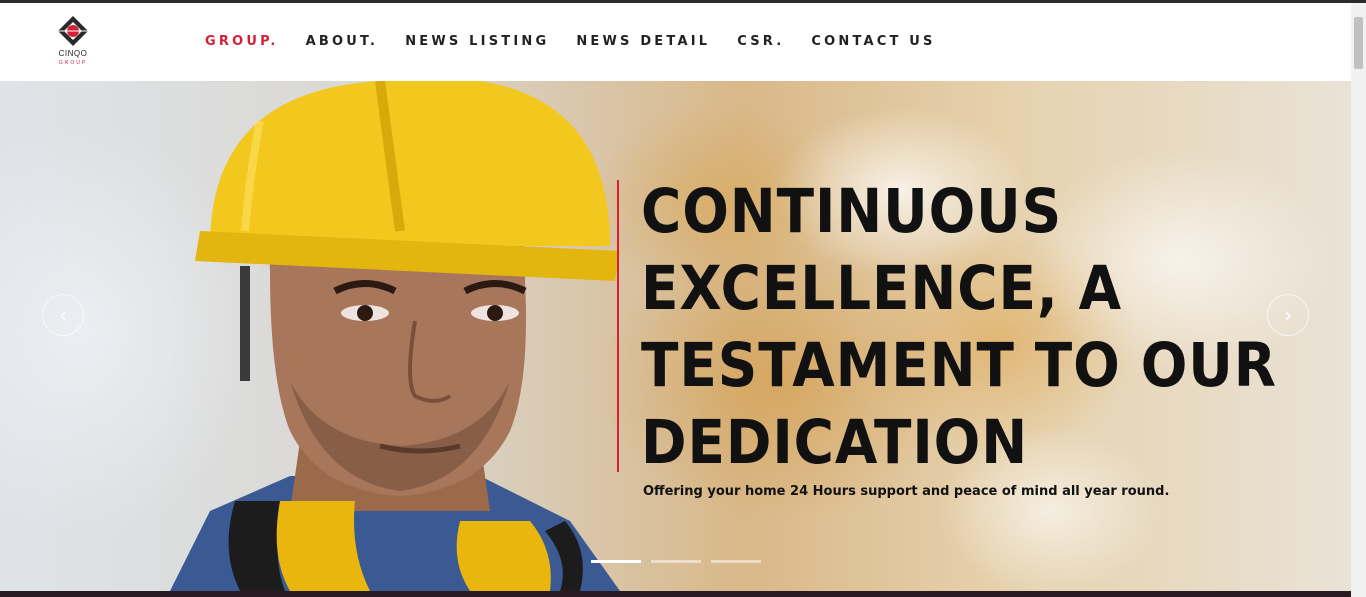  I want to click on headline-accent-line, so click(618, 326).